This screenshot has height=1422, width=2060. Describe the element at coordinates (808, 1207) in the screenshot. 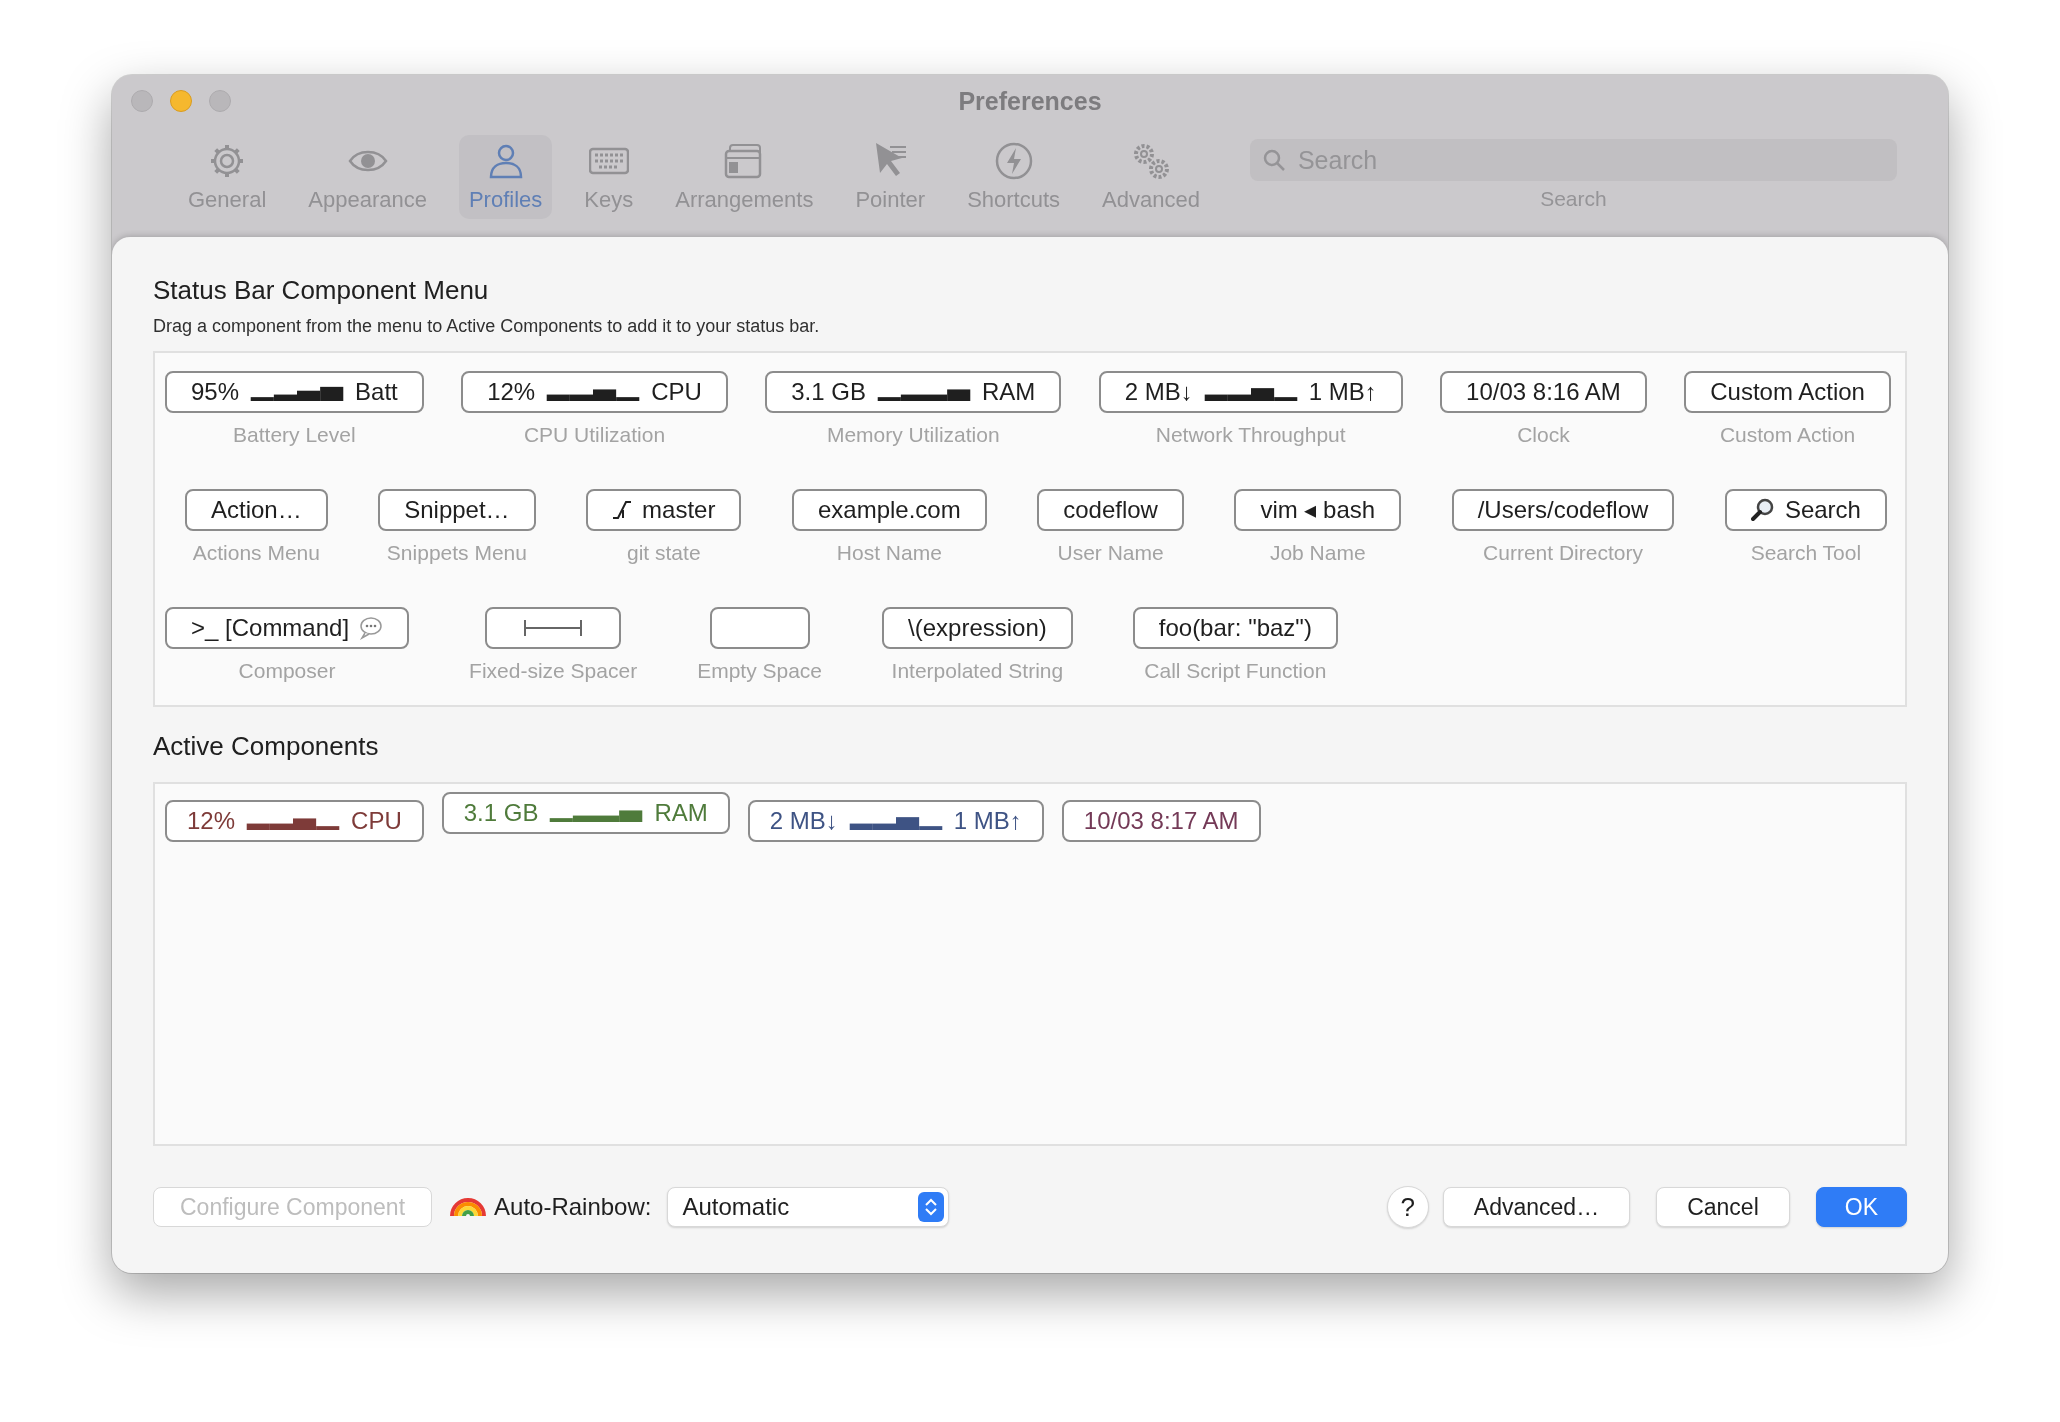

I see `popup-button: Automatic` at that location.